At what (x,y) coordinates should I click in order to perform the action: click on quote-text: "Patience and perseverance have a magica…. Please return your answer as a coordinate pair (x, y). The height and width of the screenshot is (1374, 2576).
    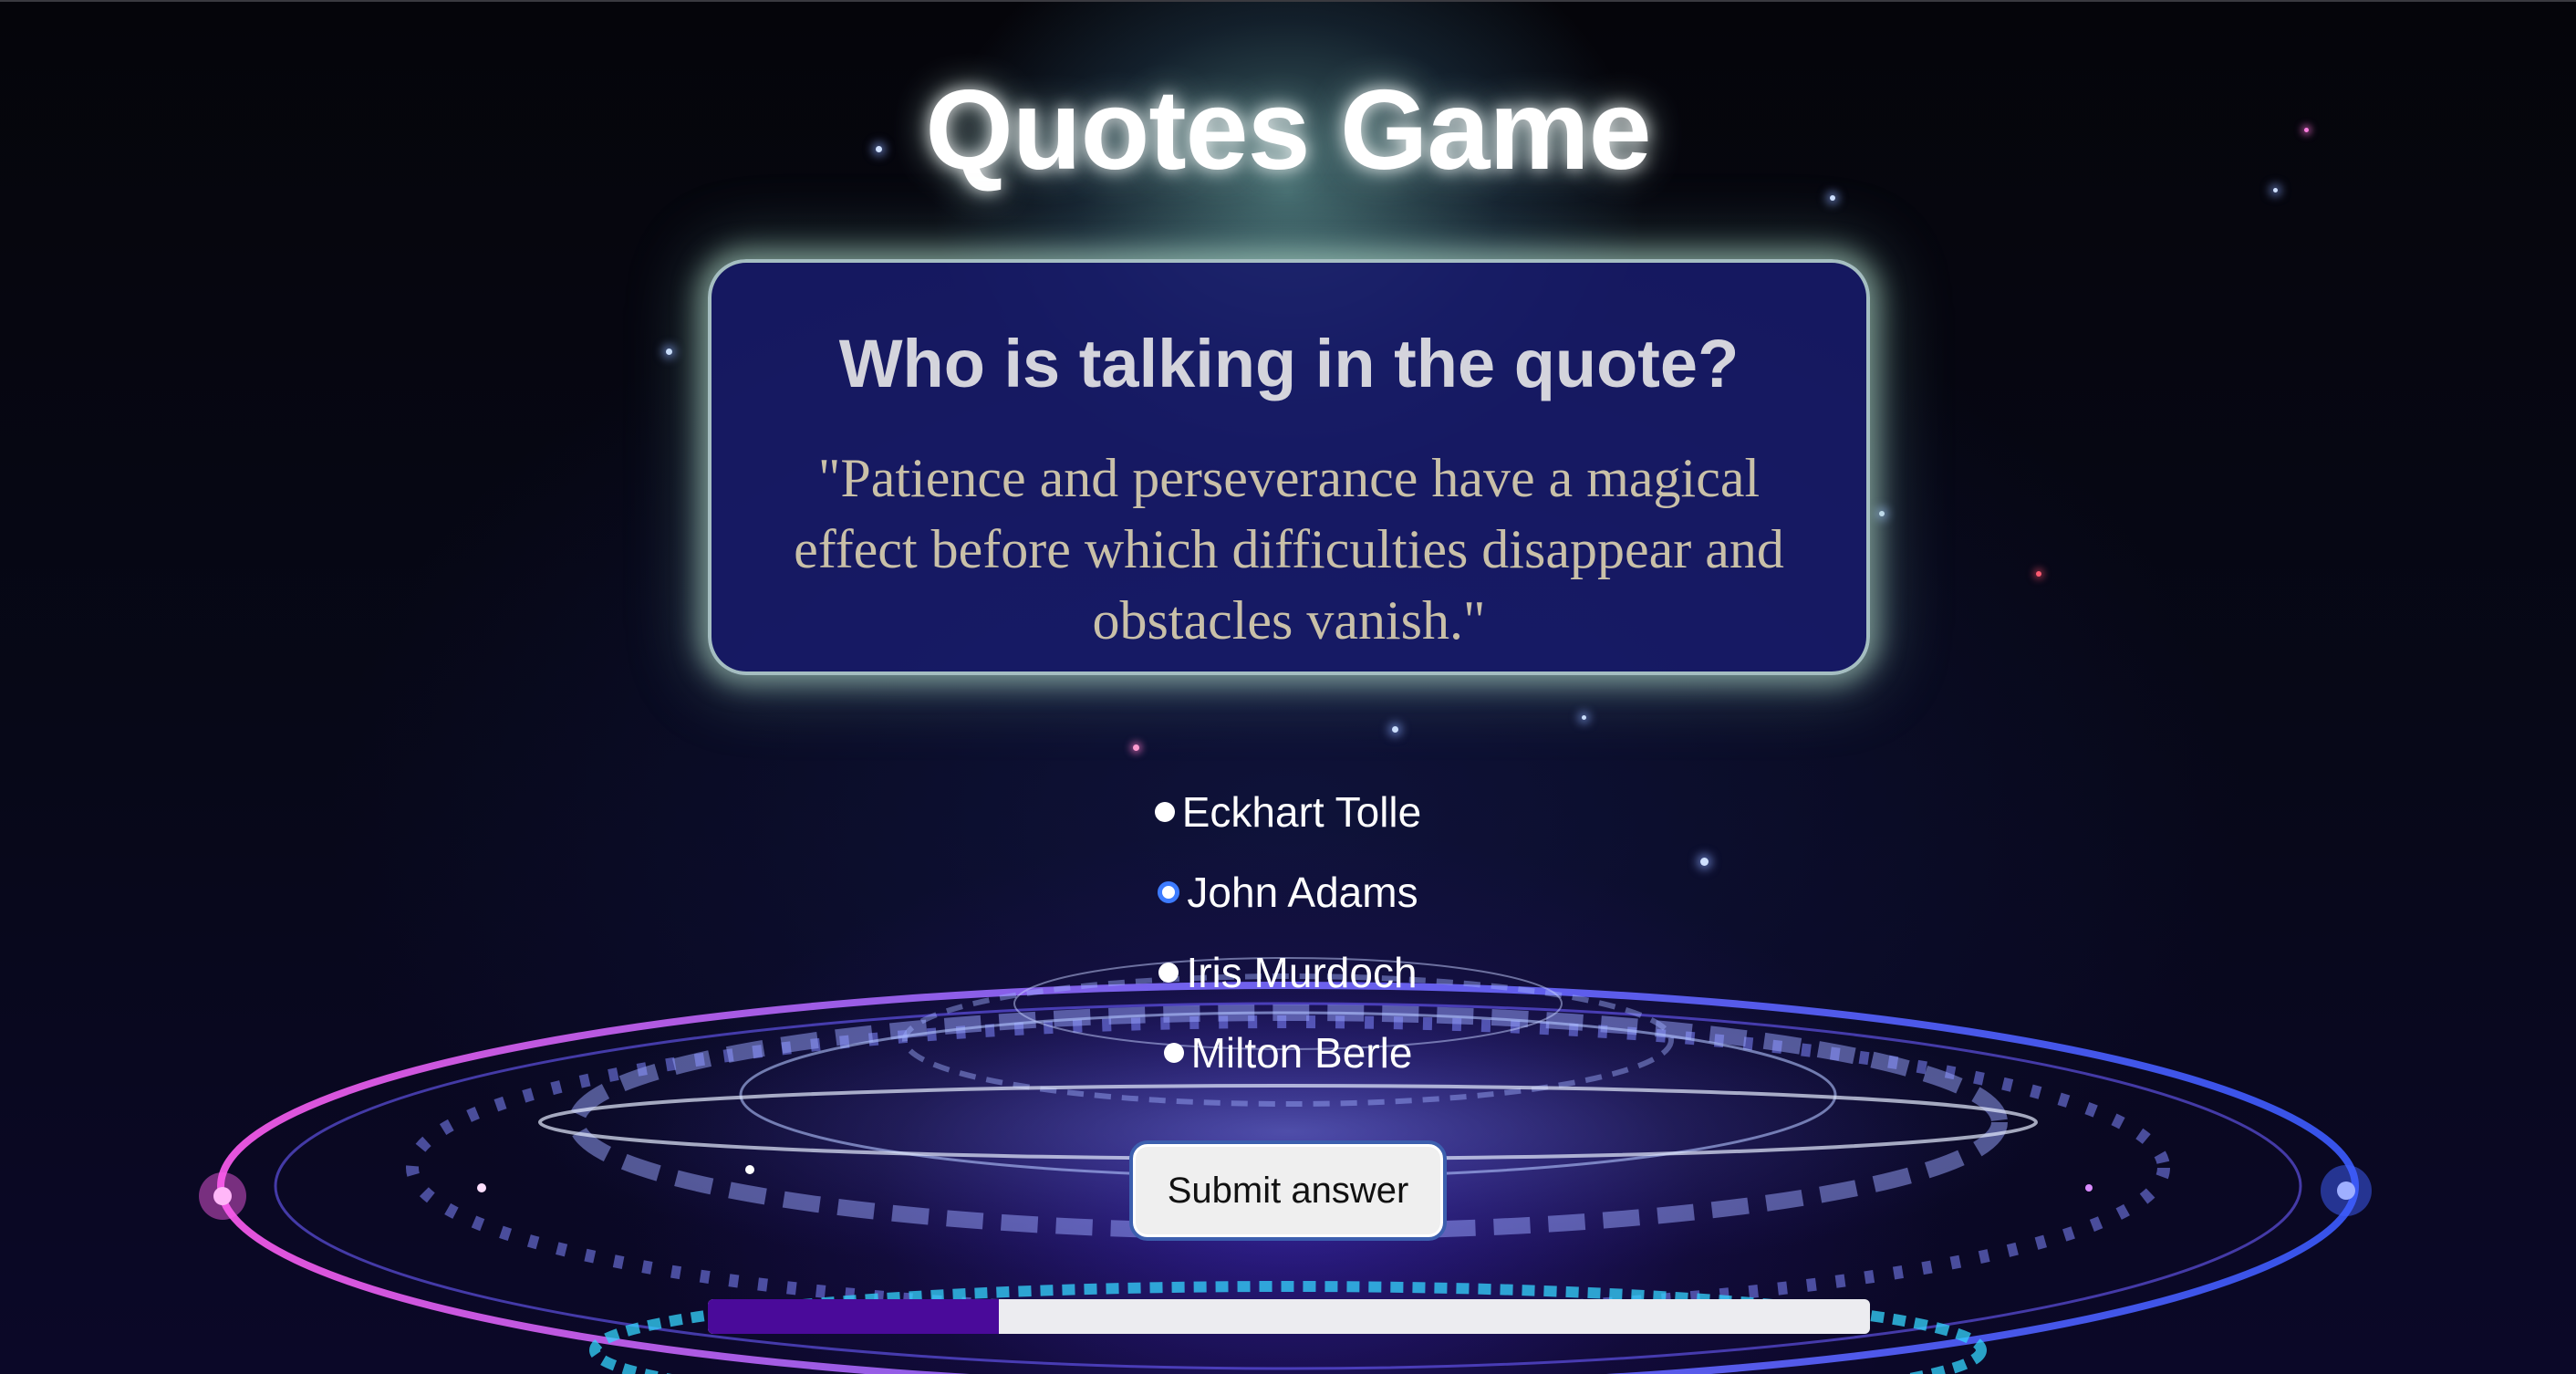
    Looking at the image, I should click on (1289, 549).